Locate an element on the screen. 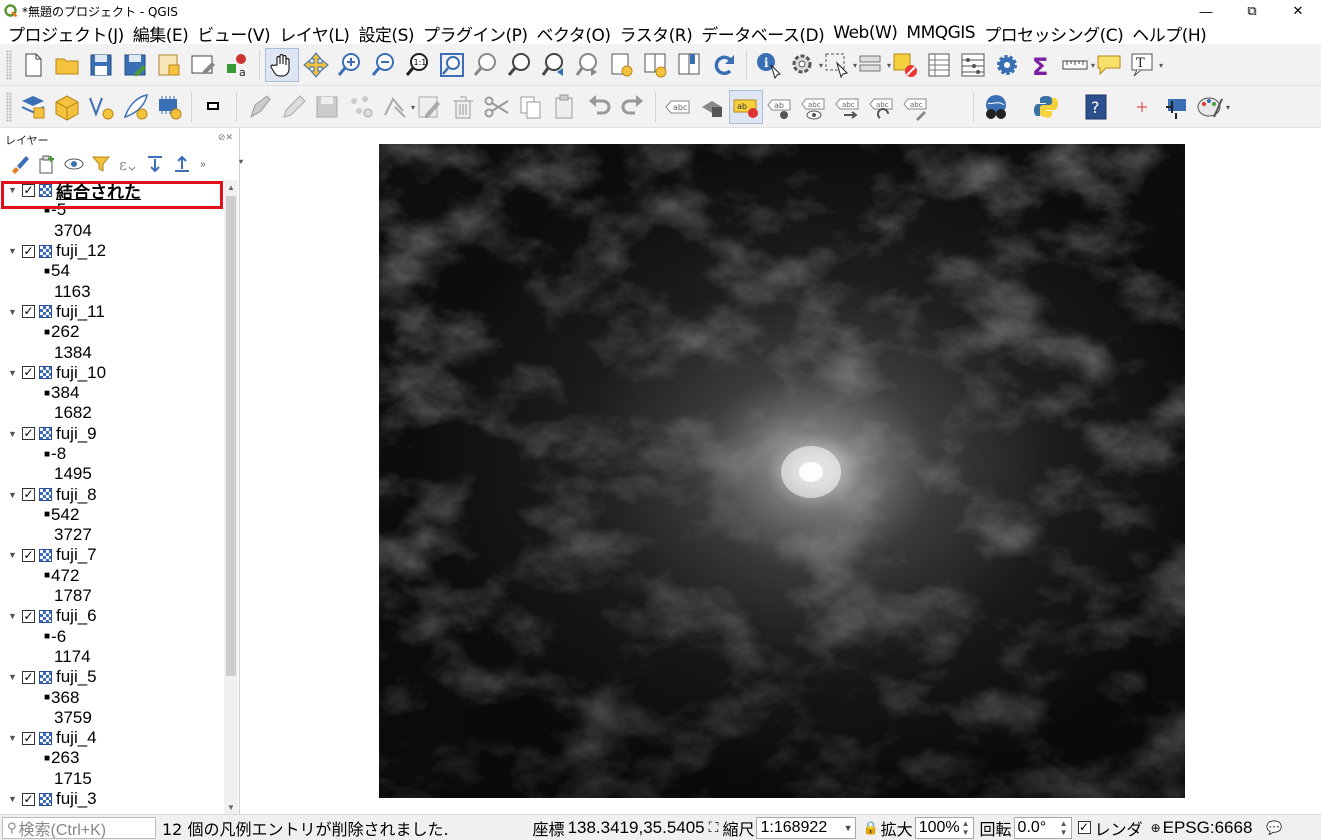 The height and width of the screenshot is (840, 1321). layer-row-fuji-10: ▼ ✓ fuji_10 is located at coordinates (112, 373).